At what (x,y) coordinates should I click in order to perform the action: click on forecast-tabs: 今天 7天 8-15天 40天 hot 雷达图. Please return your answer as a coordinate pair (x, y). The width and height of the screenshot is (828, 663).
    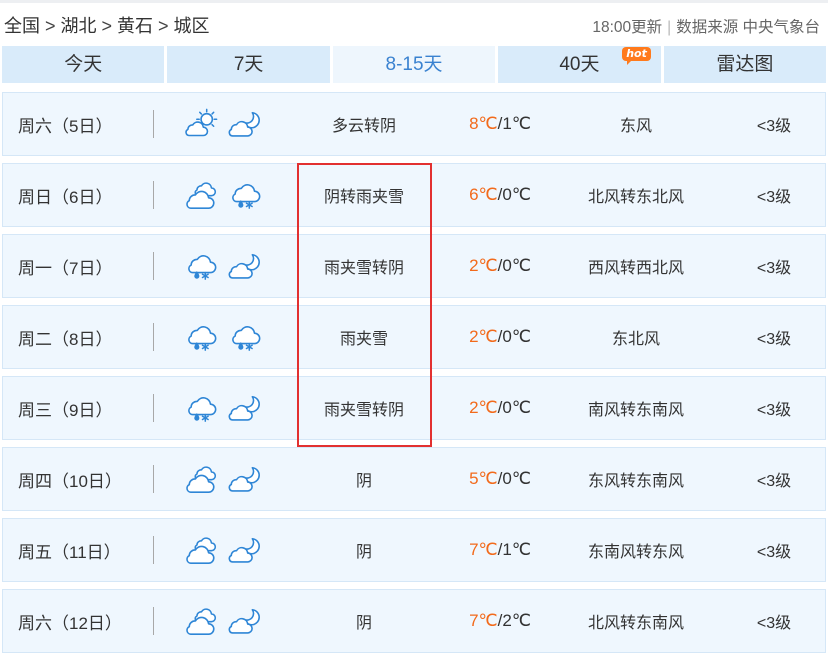
    Looking at the image, I should click on (414, 64).